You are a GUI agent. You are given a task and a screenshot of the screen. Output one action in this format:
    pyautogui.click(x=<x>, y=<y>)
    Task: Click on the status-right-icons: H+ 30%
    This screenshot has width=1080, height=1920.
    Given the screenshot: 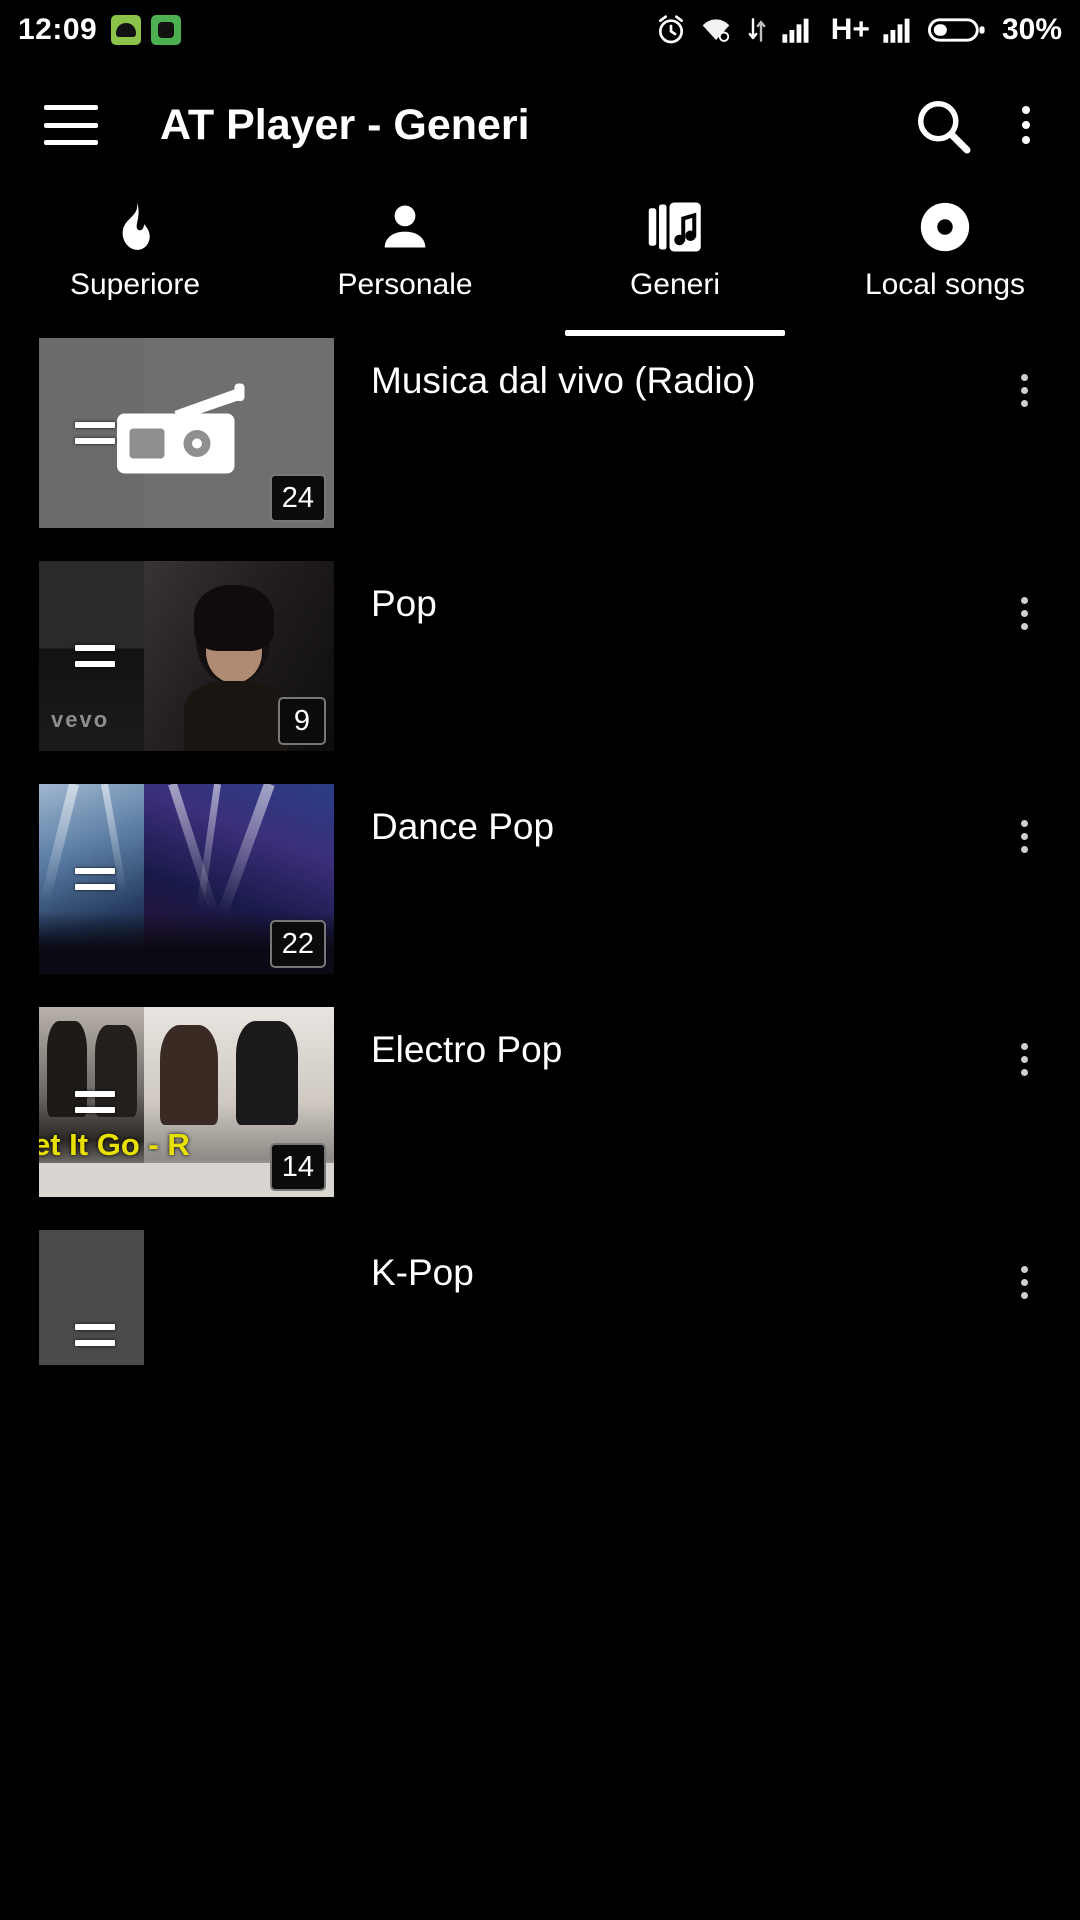 What is the action you would take?
    pyautogui.click(x=858, y=30)
    